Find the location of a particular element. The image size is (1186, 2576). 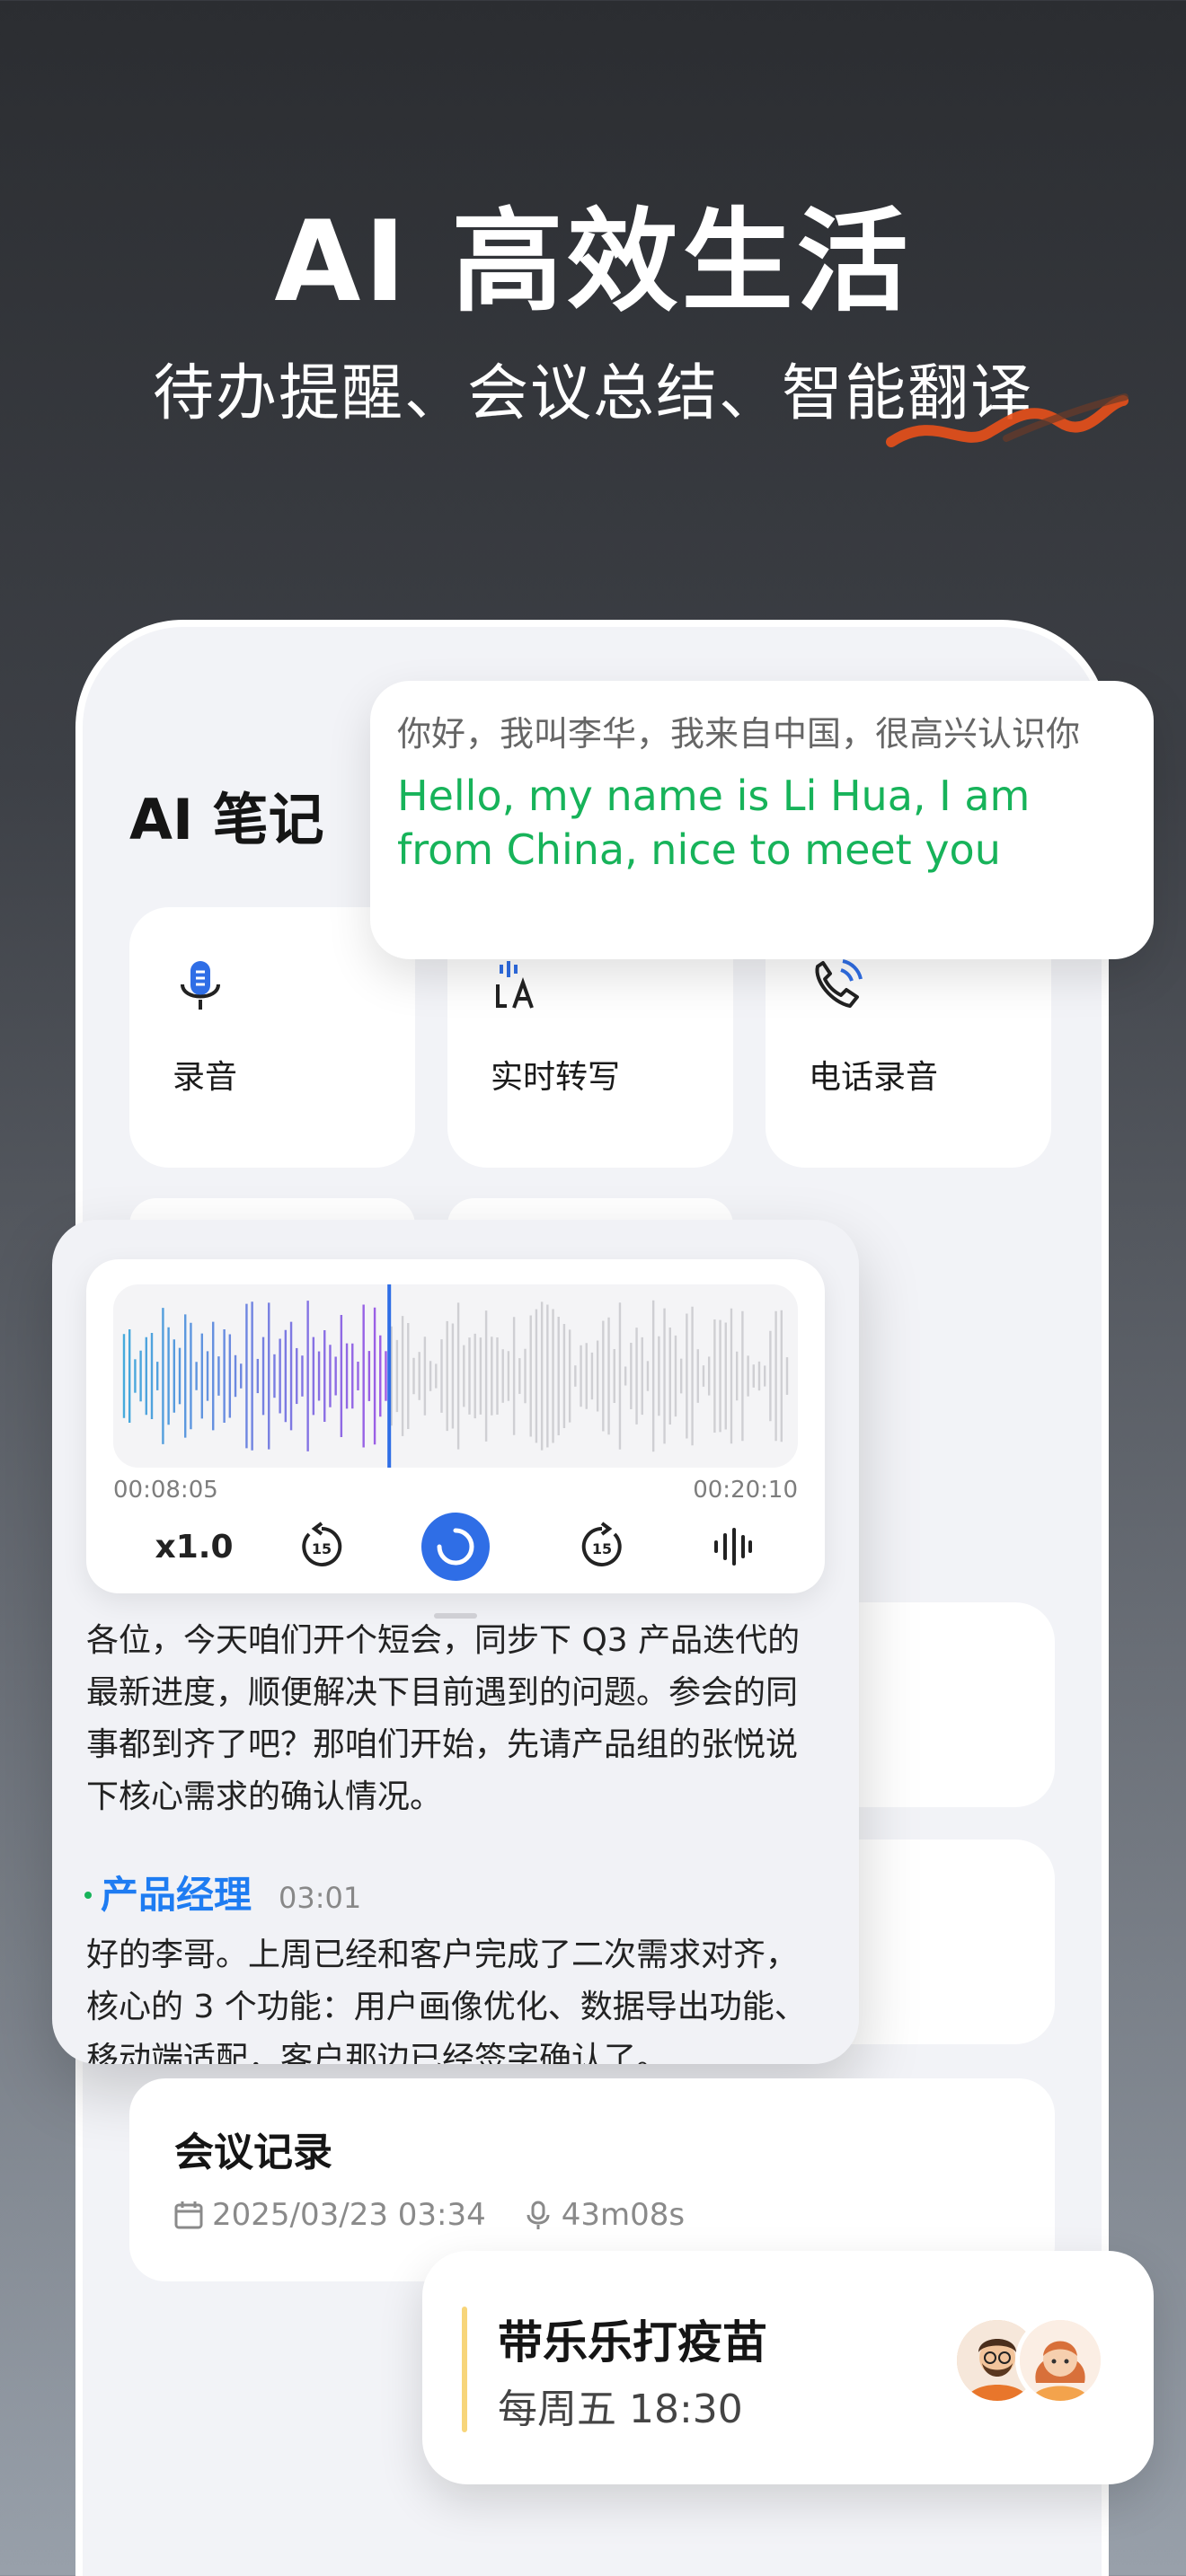

soundwave-icon is located at coordinates (733, 1547).